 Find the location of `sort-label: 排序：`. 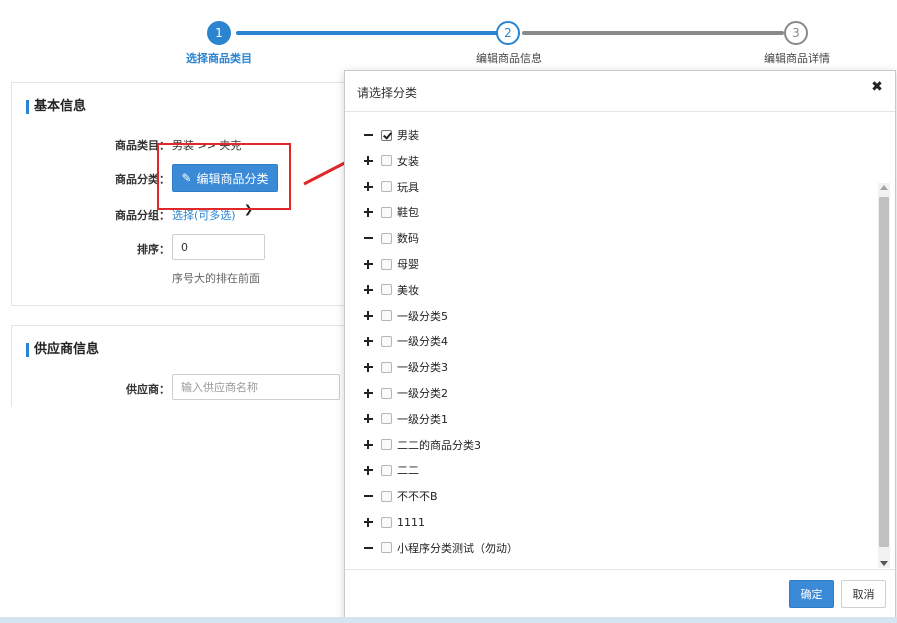

sort-label: 排序： is located at coordinates (153, 249).